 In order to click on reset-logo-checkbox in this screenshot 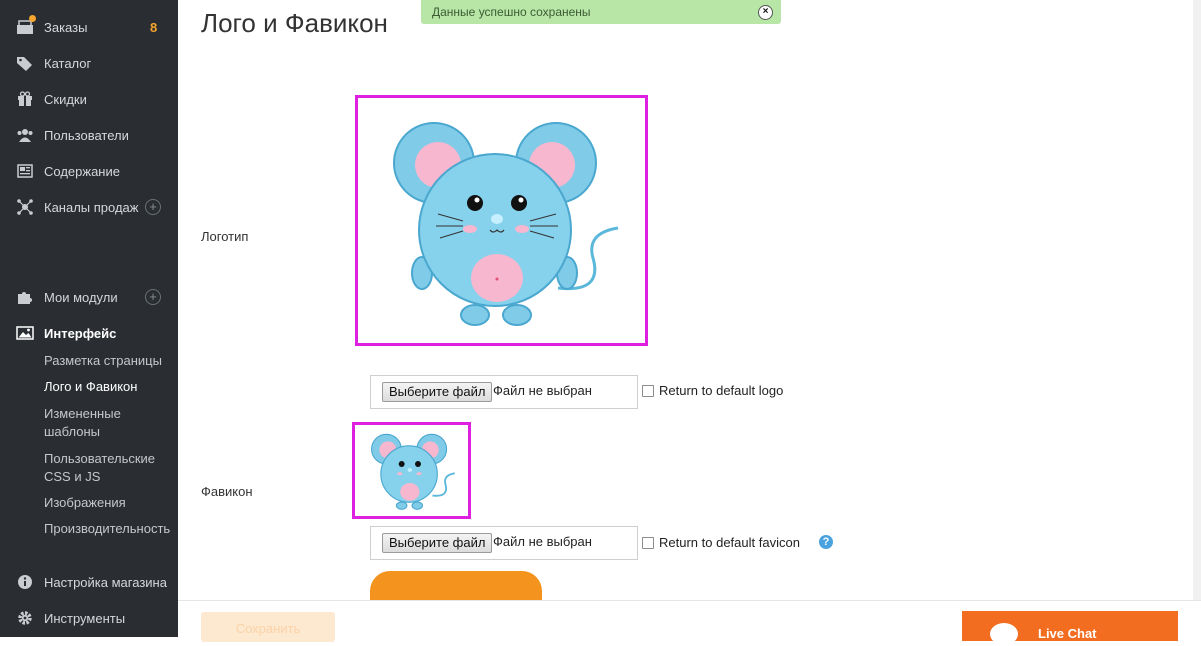, I will do `click(648, 390)`.